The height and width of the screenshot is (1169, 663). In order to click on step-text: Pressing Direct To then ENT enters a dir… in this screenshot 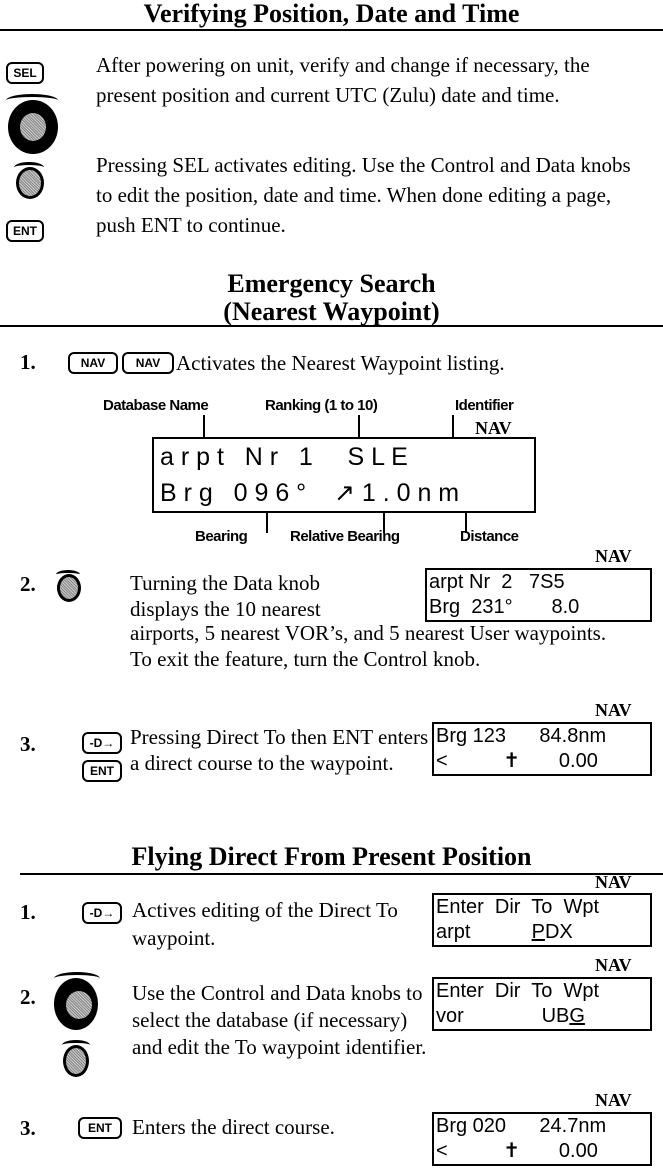, I will do `click(279, 750)`.